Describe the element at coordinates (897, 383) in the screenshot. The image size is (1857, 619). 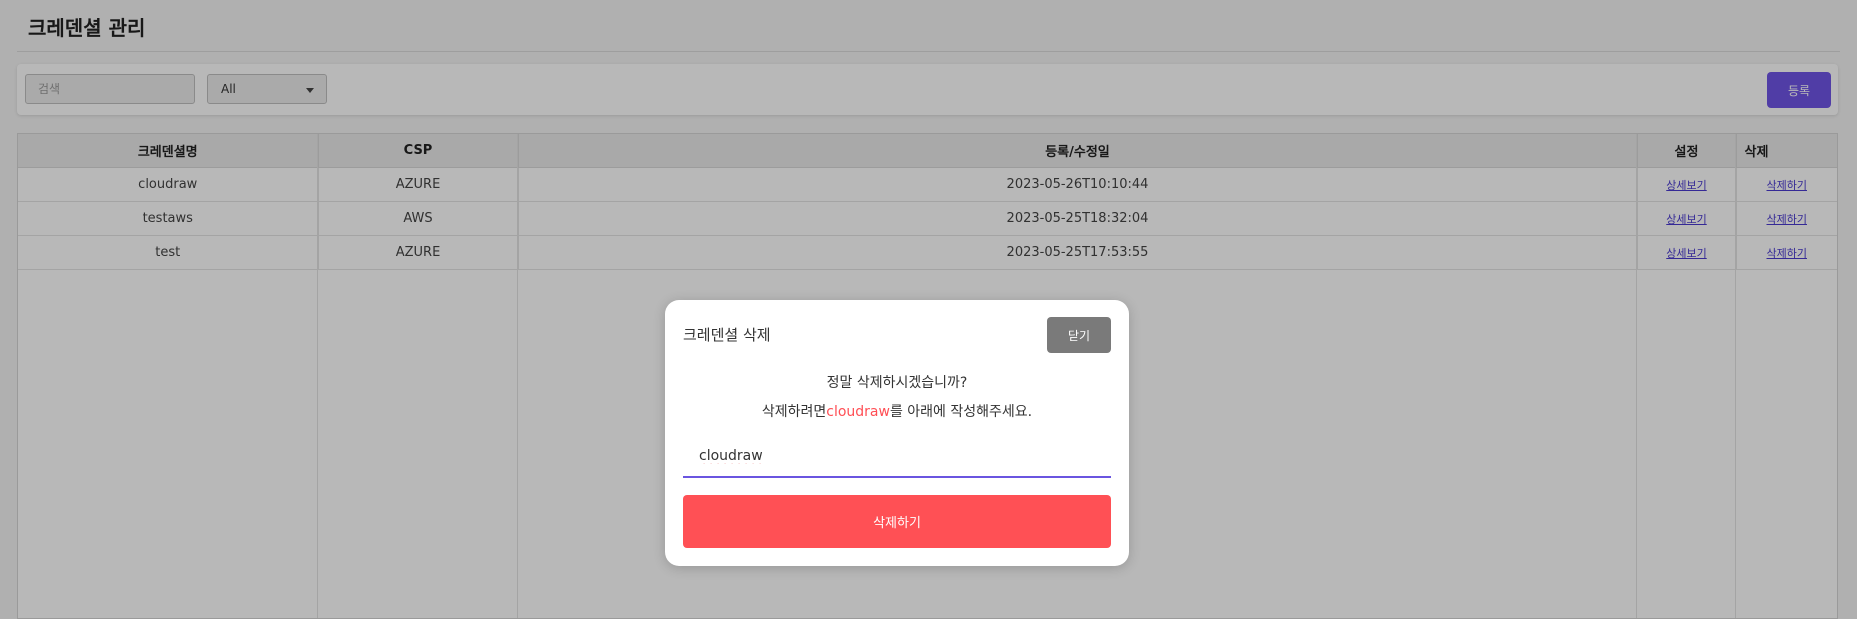
I see `confirm-question: 정말 삭제하시겠습니까?` at that location.